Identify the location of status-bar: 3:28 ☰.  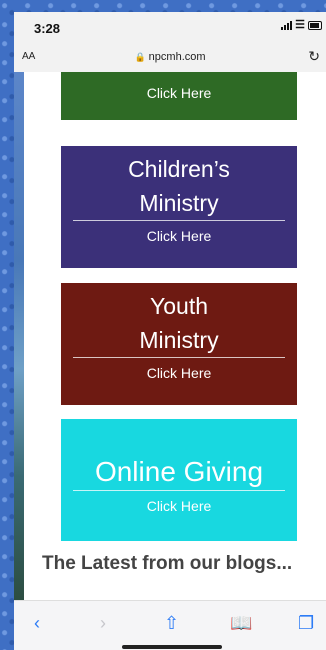
(170, 27).